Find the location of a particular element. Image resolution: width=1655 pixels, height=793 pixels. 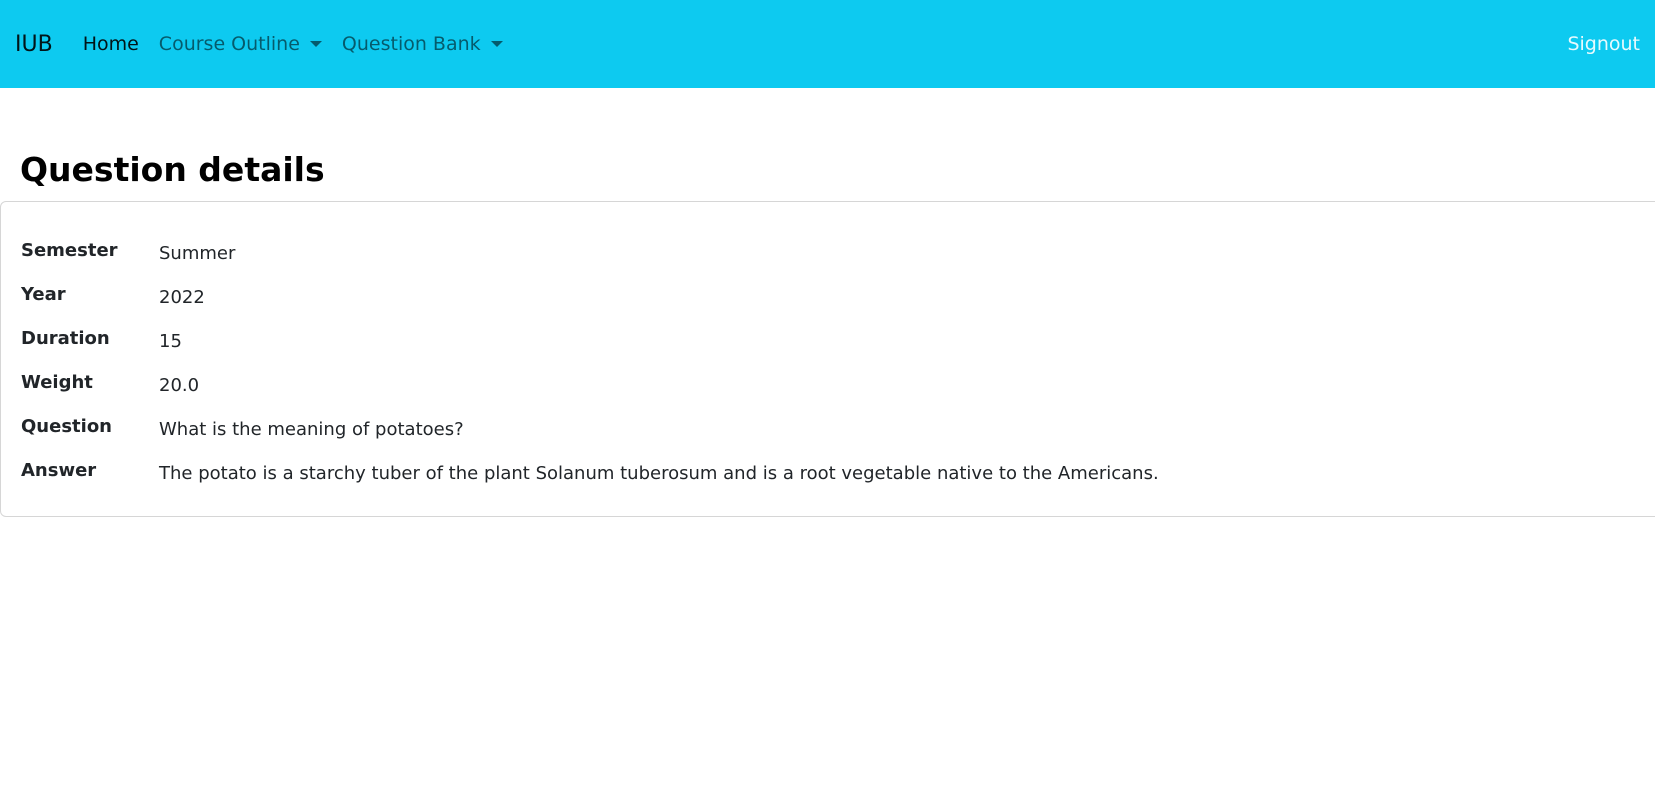

detail-row-weight: Weight 20.0 is located at coordinates (832, 394).